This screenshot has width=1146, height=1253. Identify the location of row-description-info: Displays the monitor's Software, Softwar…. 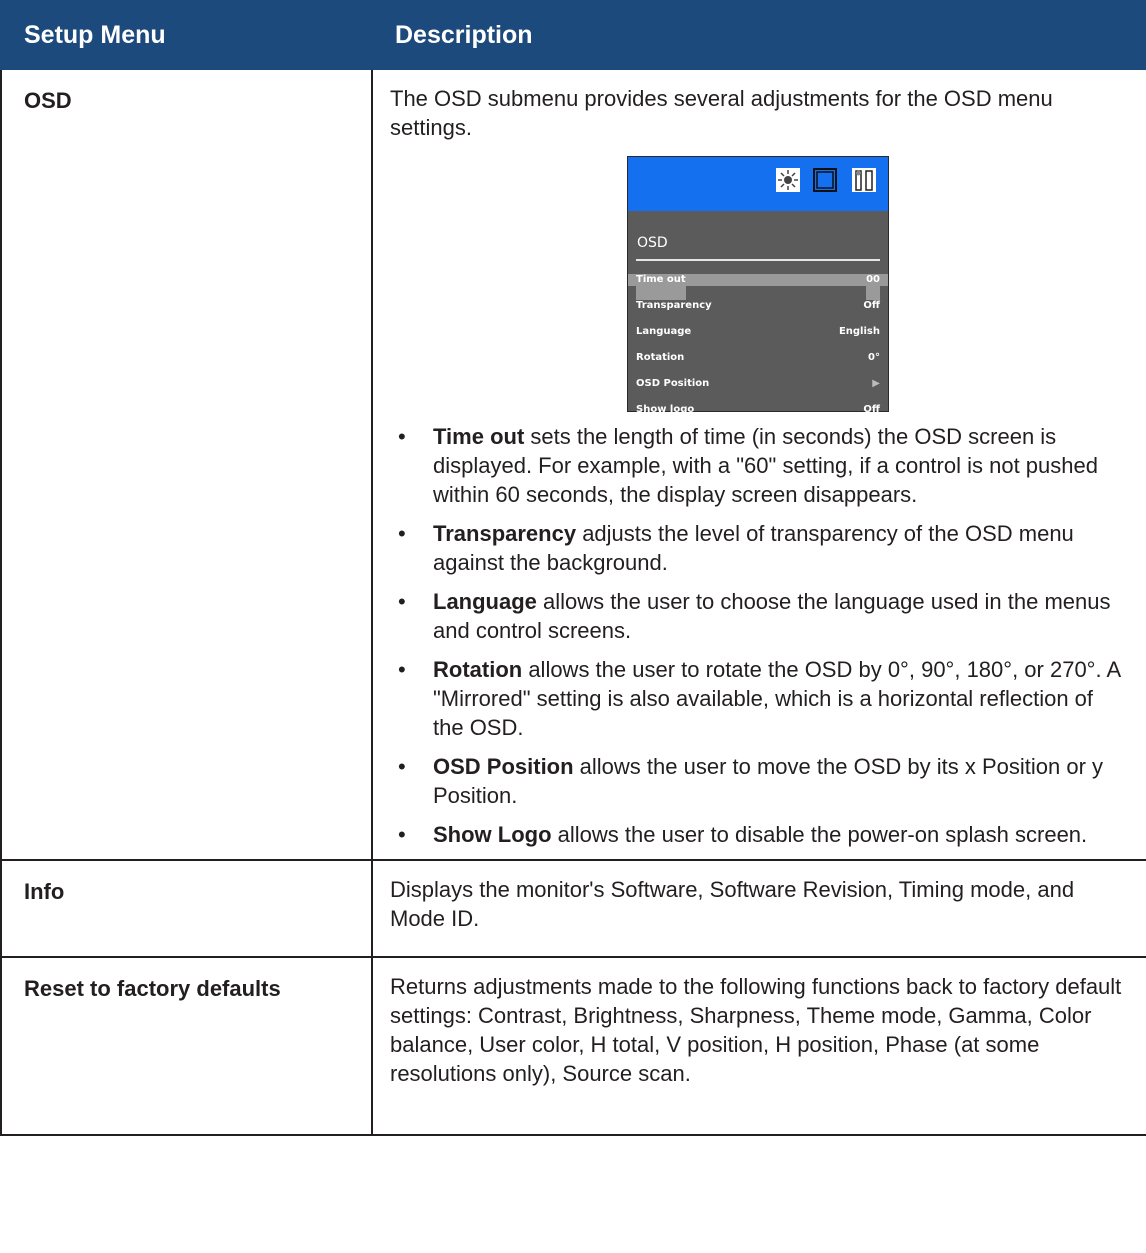
(758, 908).